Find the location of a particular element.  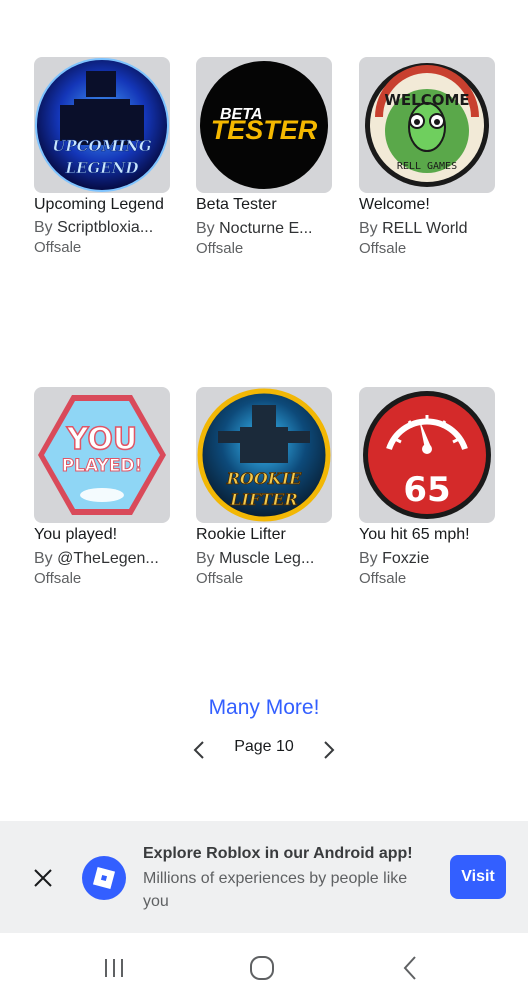

badge-art-text: RELL GAMES is located at coordinates (427, 166).